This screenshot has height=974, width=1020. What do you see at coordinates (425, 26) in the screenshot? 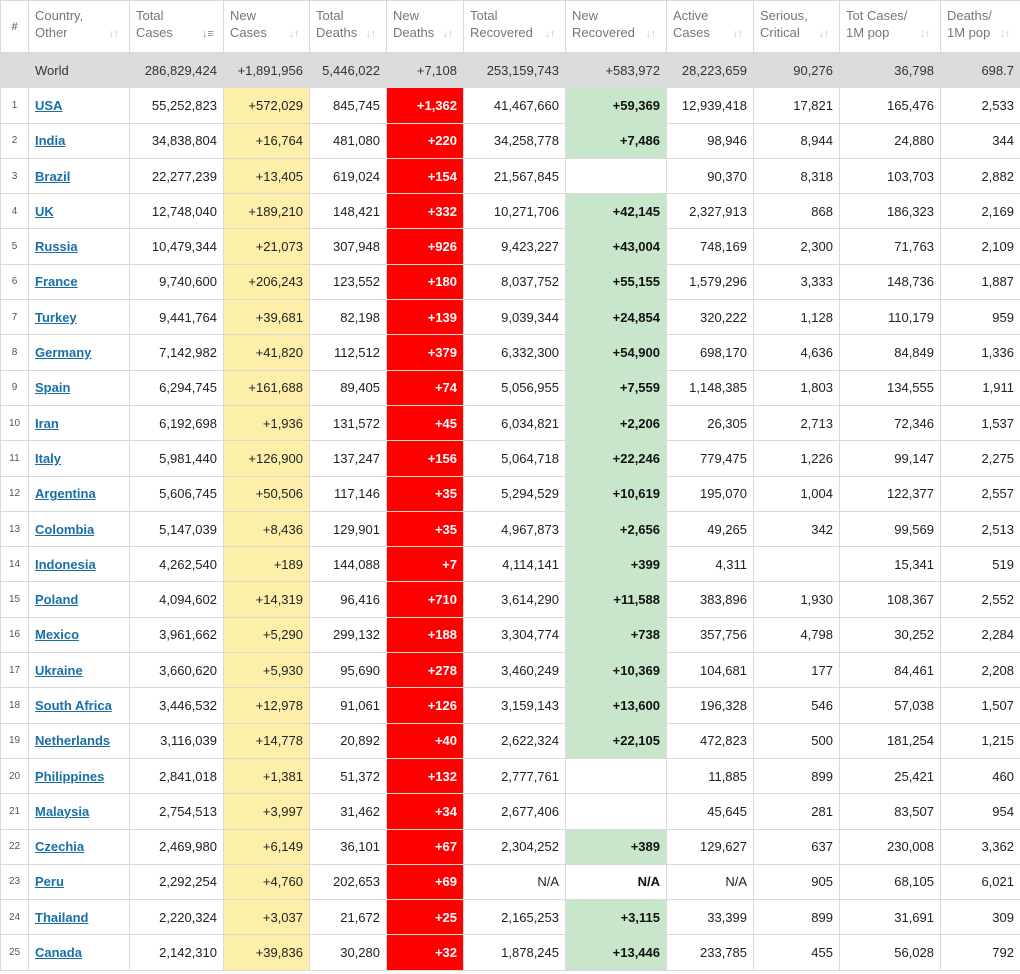
I see `column-header-new-deaths: New Deaths ↓↑` at bounding box center [425, 26].